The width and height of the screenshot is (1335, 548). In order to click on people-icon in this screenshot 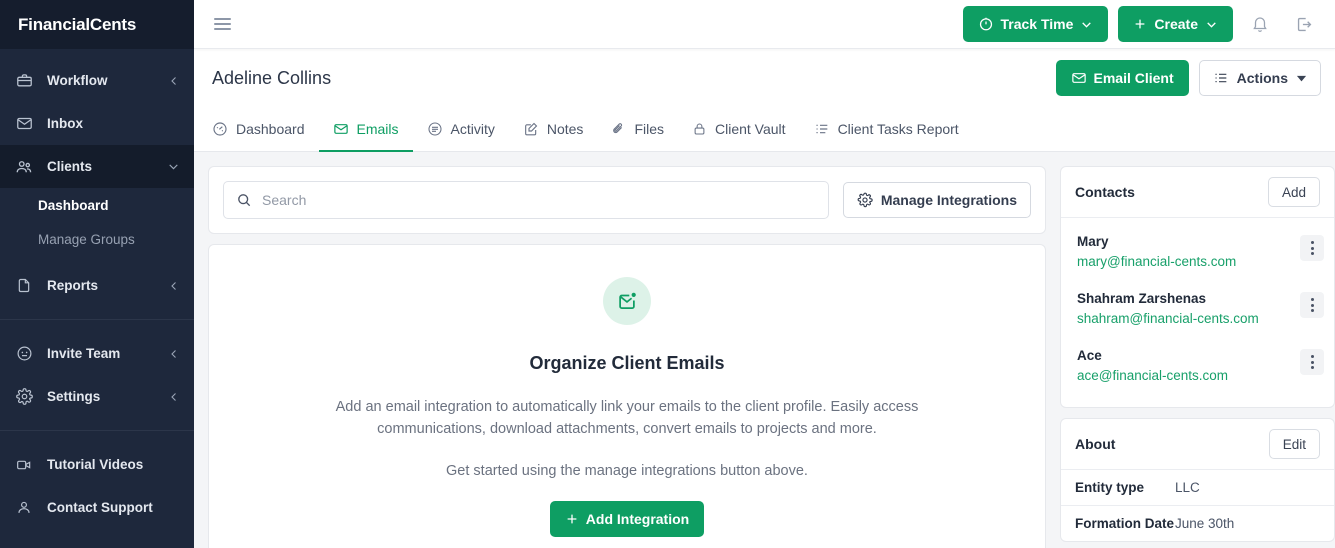, I will do `click(24, 167)`.